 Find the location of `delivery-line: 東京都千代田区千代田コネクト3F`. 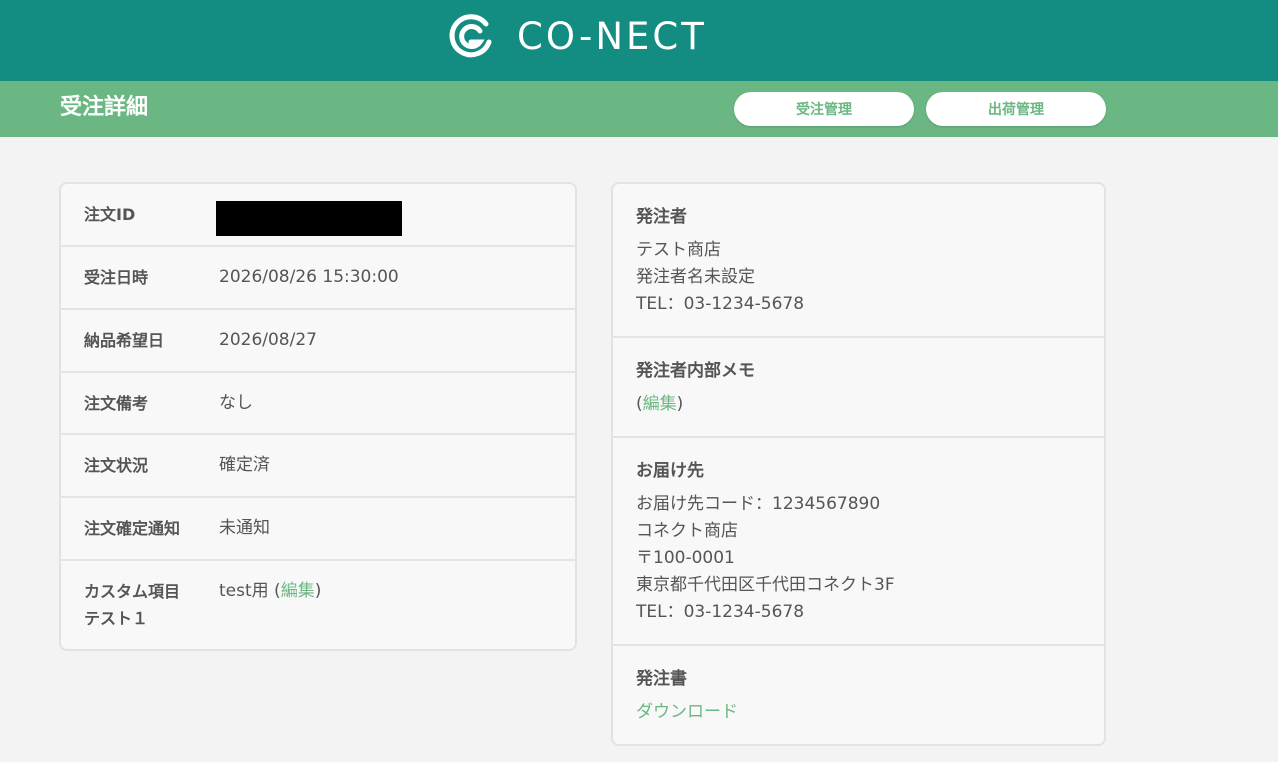

delivery-line: 東京都千代田区千代田コネクト3F is located at coordinates (765, 585).